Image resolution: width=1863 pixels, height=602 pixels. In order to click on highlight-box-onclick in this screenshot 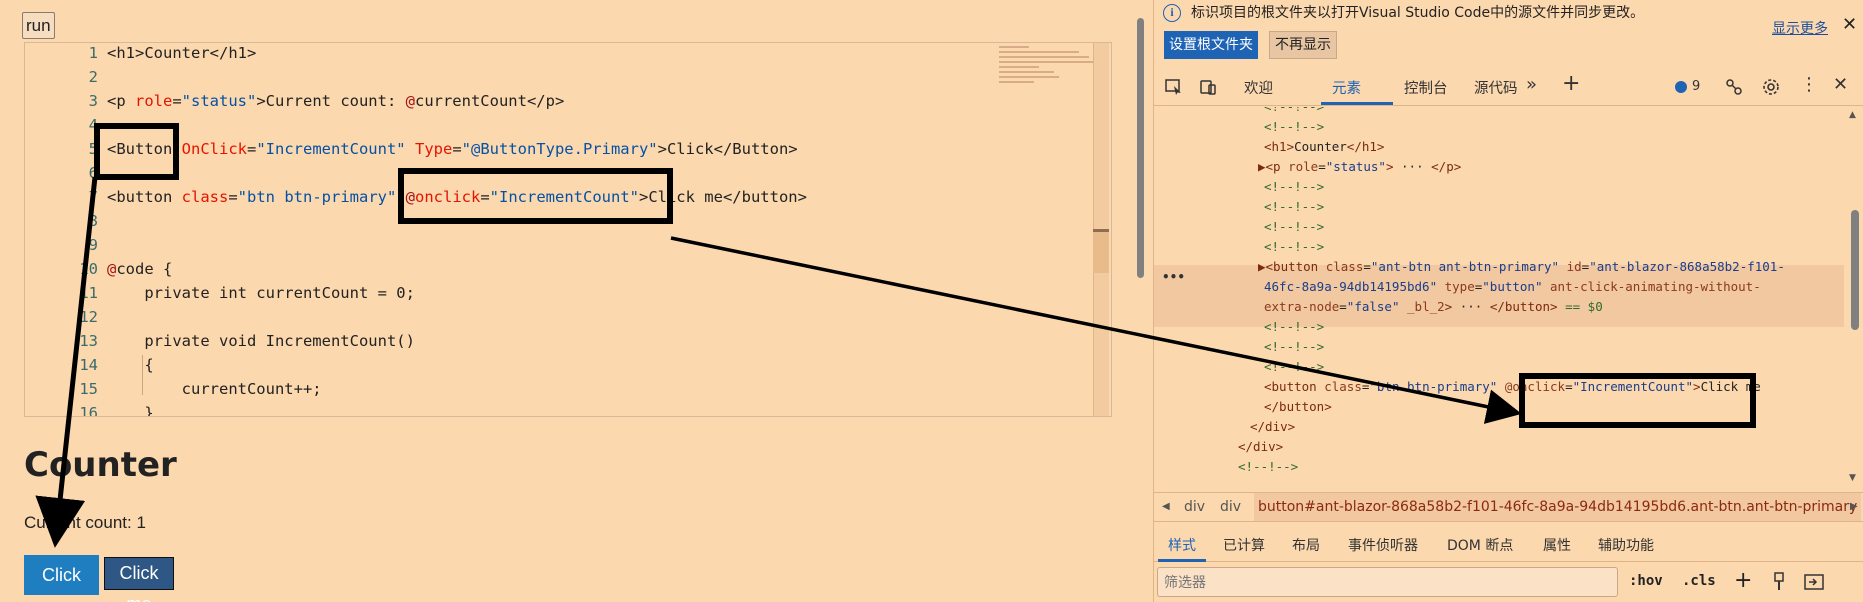, I will do `click(535, 196)`.